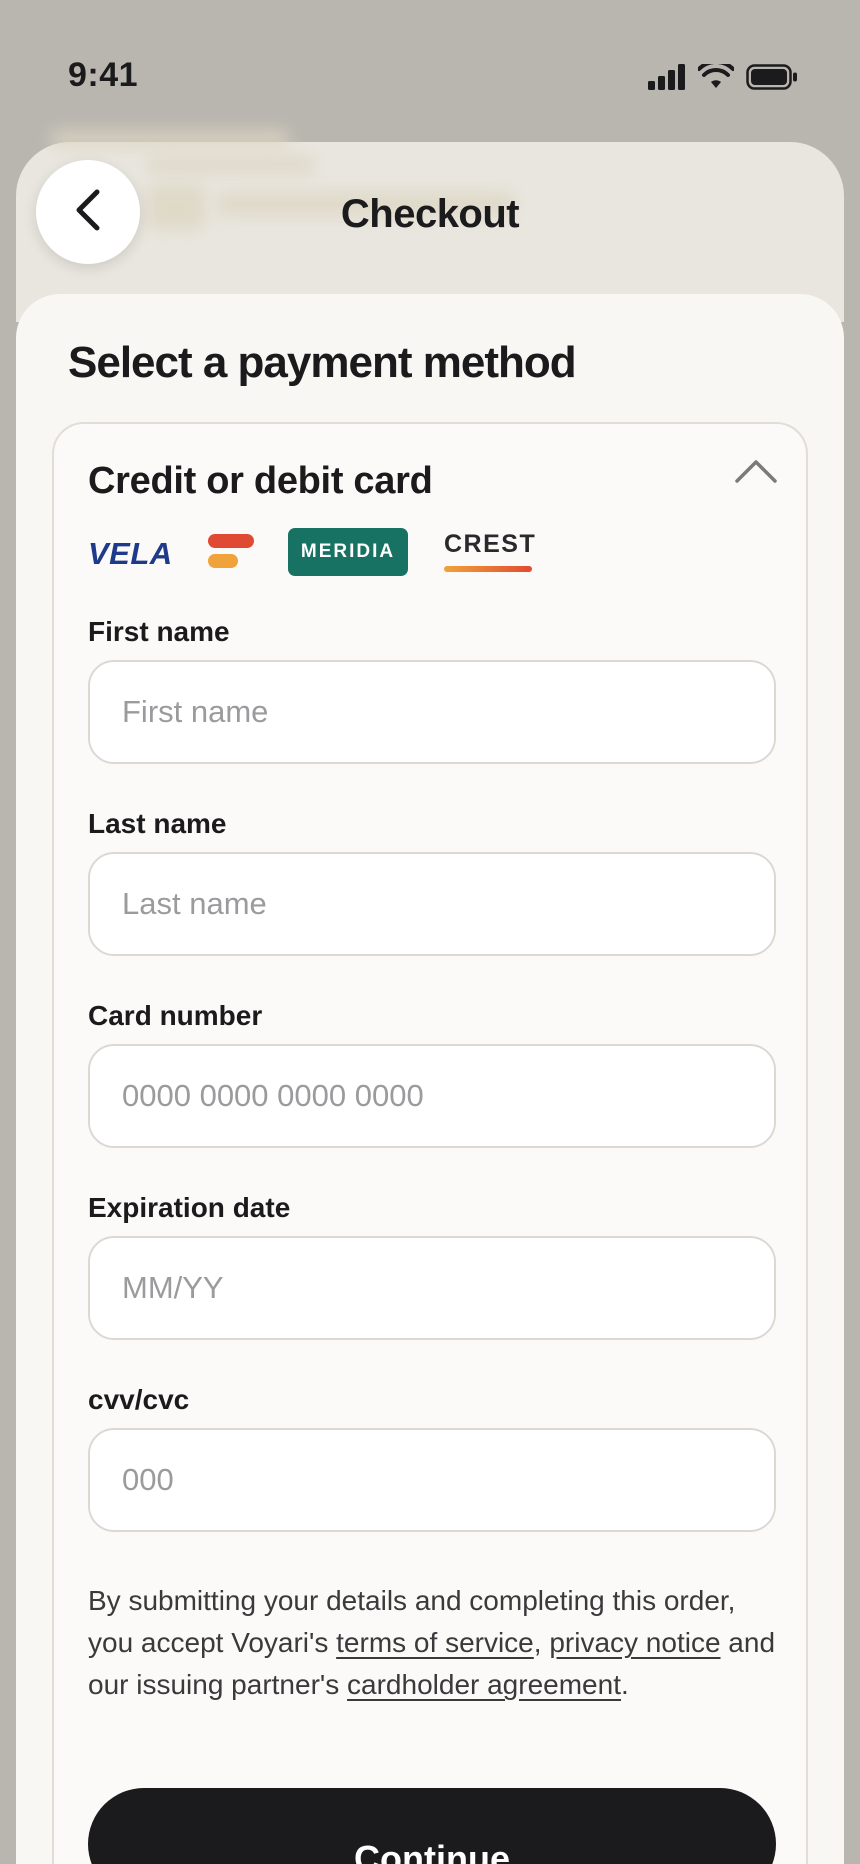 The image size is (860, 1864). Describe the element at coordinates (322, 362) in the screenshot. I see `section-title: Select a payment method` at that location.